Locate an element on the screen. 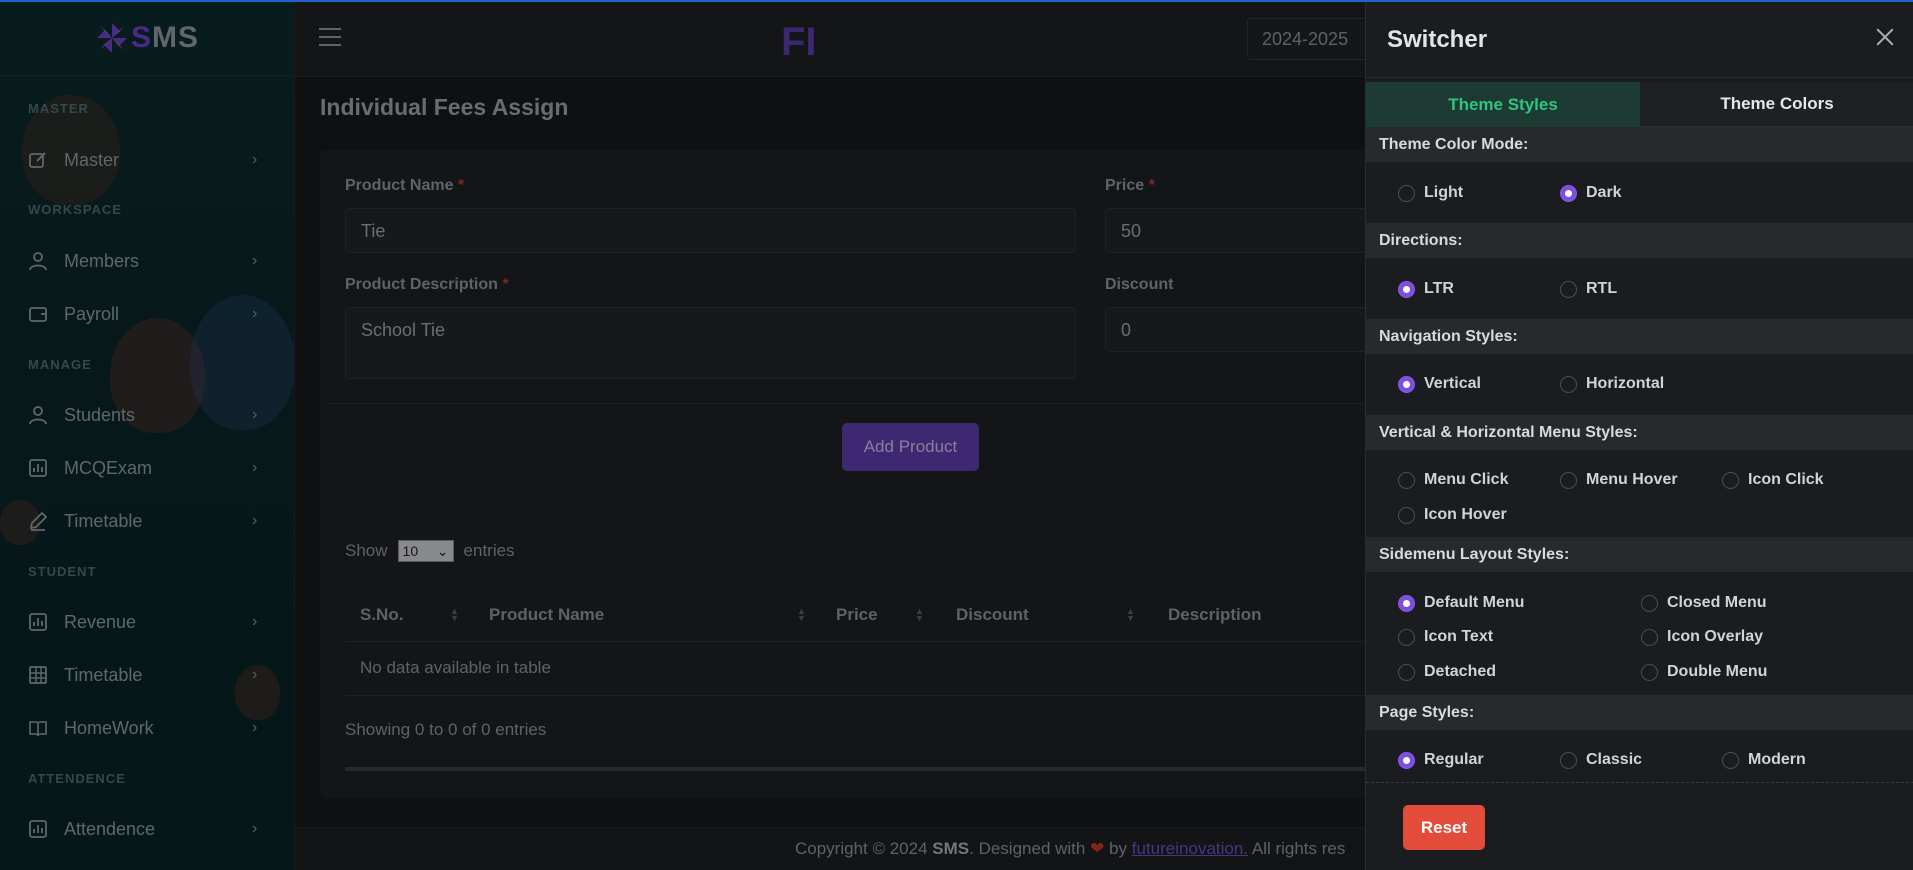  section-title: Page Styles: is located at coordinates (1639, 712).